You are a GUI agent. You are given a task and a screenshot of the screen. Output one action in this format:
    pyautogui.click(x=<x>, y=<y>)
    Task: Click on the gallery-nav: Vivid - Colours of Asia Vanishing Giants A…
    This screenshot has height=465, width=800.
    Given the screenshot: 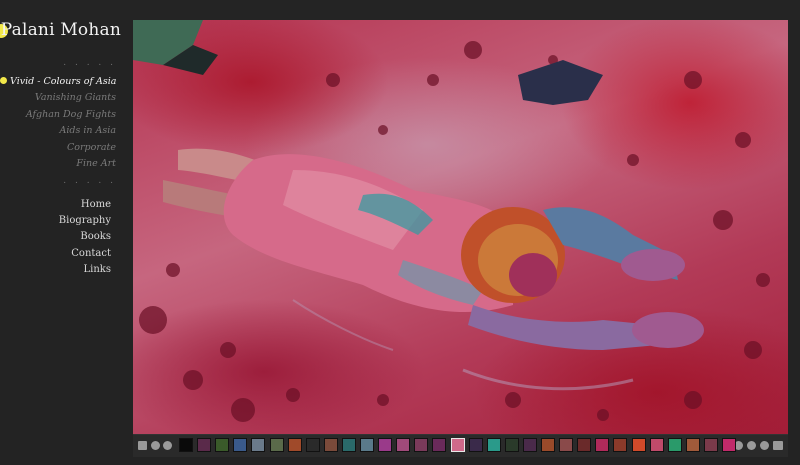 What is the action you would take?
    pyautogui.click(x=58, y=123)
    